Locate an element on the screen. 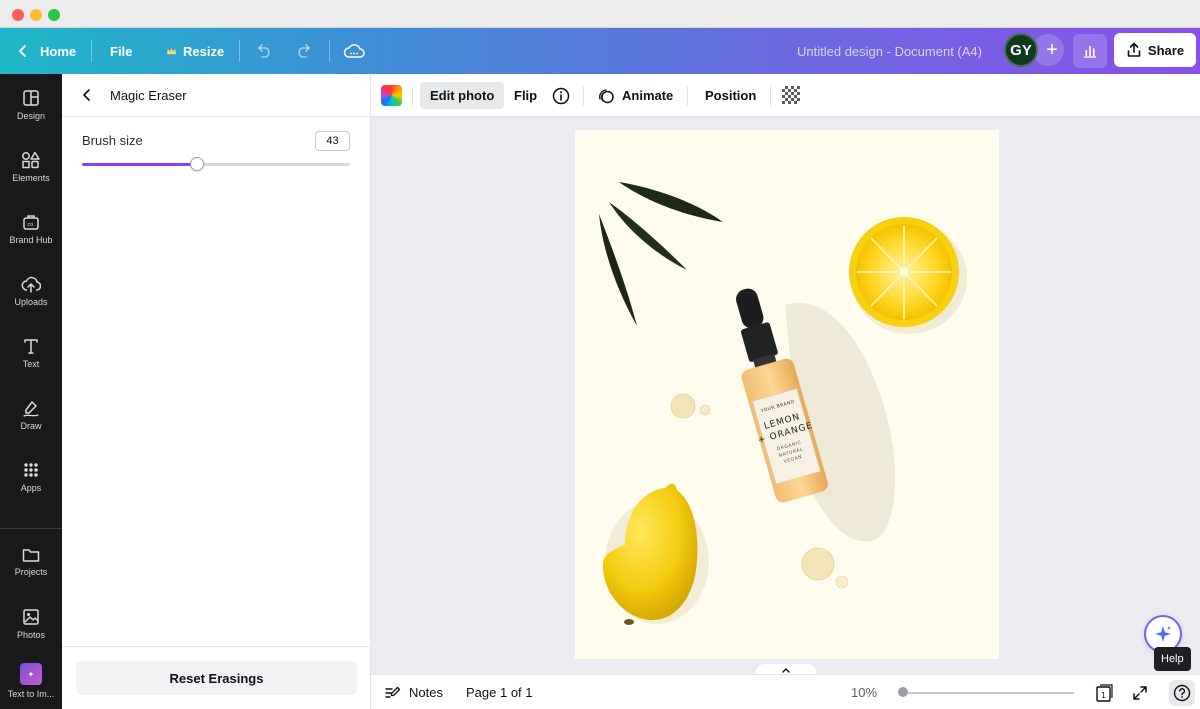 This screenshot has width=1200, height=709. page-count: 1 is located at coordinates (1103, 695).